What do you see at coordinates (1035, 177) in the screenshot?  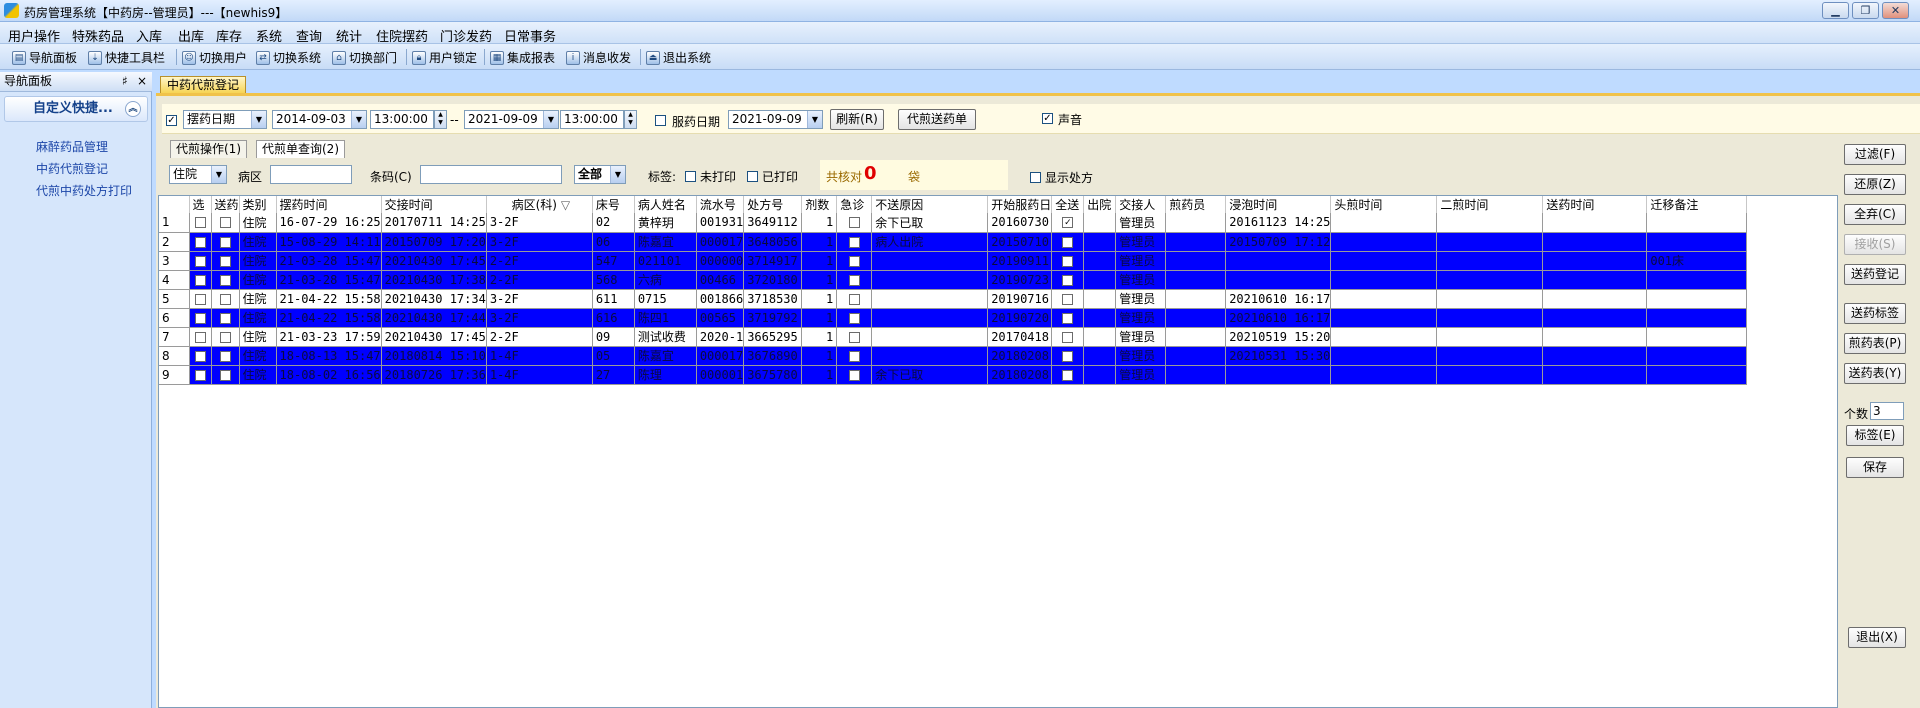 I see `show-rx-checkbox` at bounding box center [1035, 177].